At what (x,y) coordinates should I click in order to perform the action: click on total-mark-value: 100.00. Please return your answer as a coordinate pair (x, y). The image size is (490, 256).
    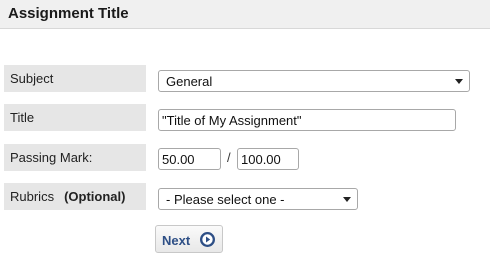
    Looking at the image, I should click on (261, 159).